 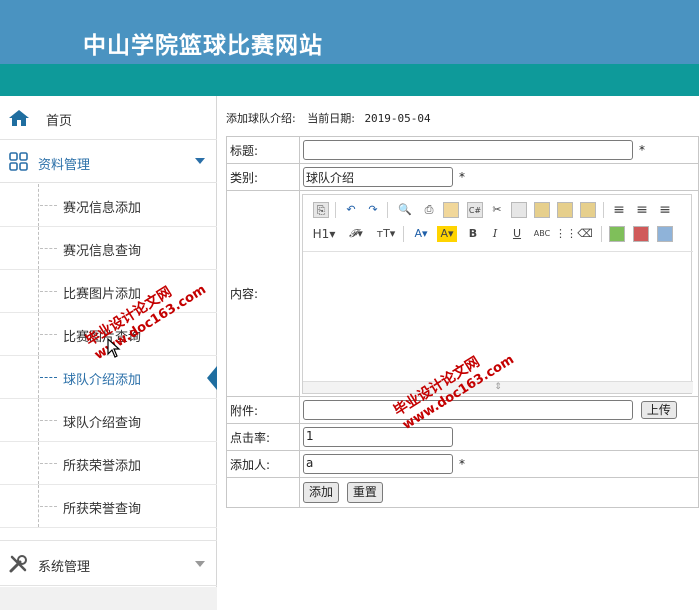 What do you see at coordinates (108, 118) in the screenshot?
I see `sidebar-item-home: 首页` at bounding box center [108, 118].